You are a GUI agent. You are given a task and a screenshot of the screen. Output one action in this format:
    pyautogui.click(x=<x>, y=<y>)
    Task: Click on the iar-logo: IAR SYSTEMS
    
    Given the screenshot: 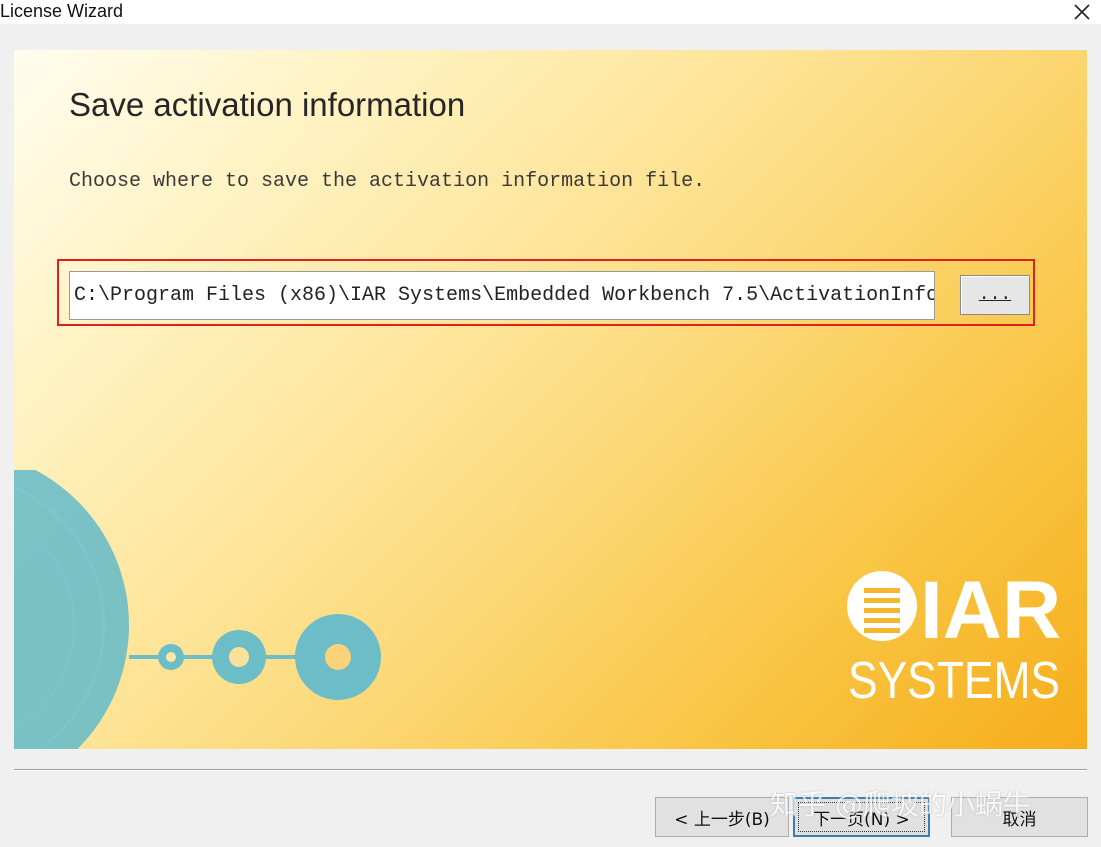 What is the action you would take?
    pyautogui.click(x=954, y=636)
    